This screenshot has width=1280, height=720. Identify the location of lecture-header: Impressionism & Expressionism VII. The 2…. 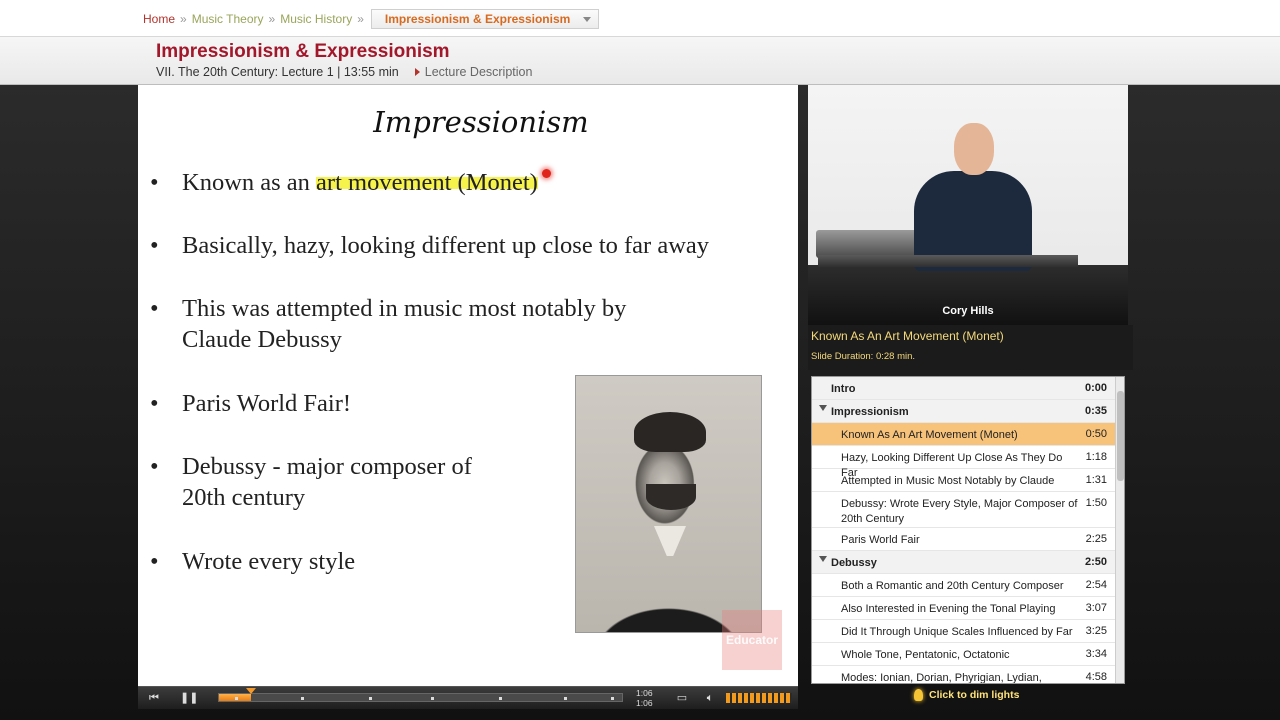
(640, 61).